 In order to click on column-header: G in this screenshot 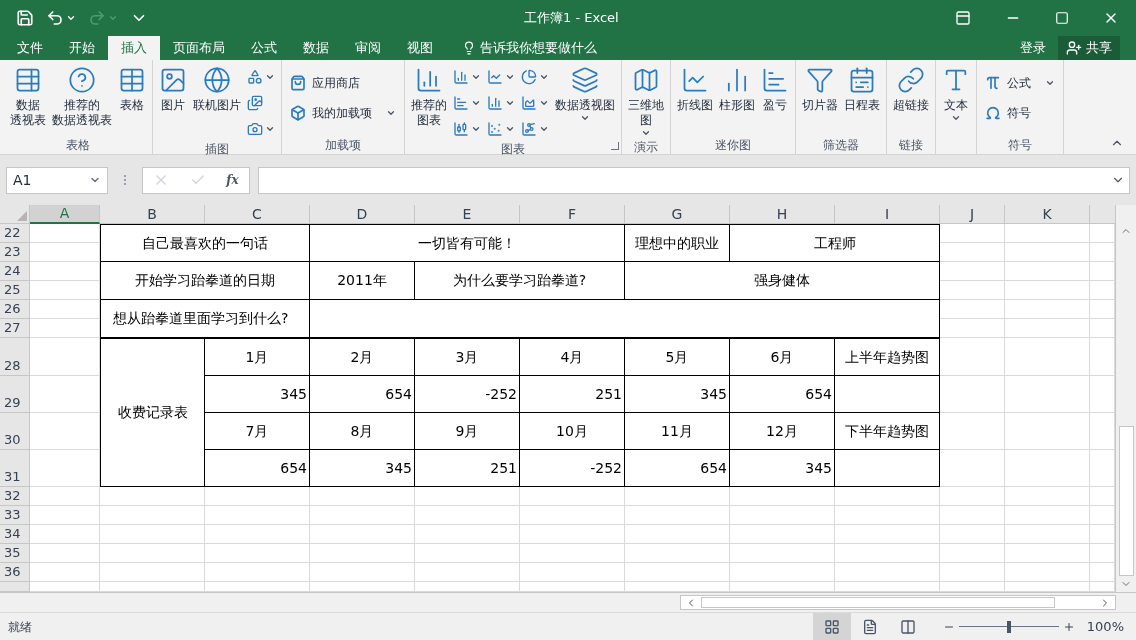, I will do `click(677, 214)`.